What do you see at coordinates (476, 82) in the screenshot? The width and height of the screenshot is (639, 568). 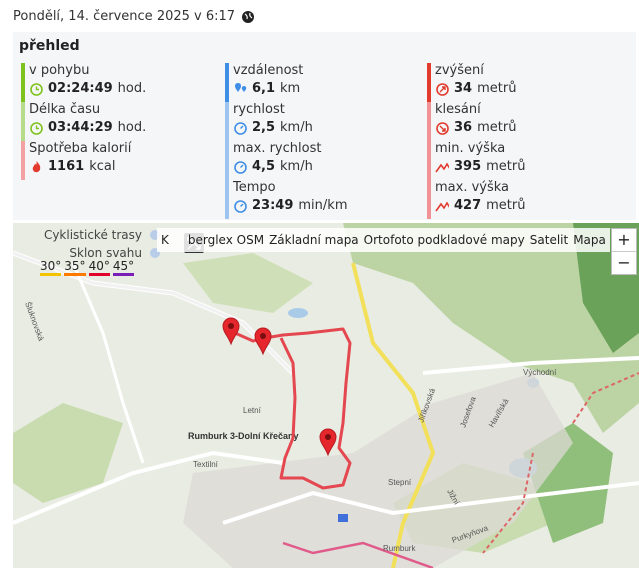 I see `stat-ascent: zvýšení 34 metrů` at bounding box center [476, 82].